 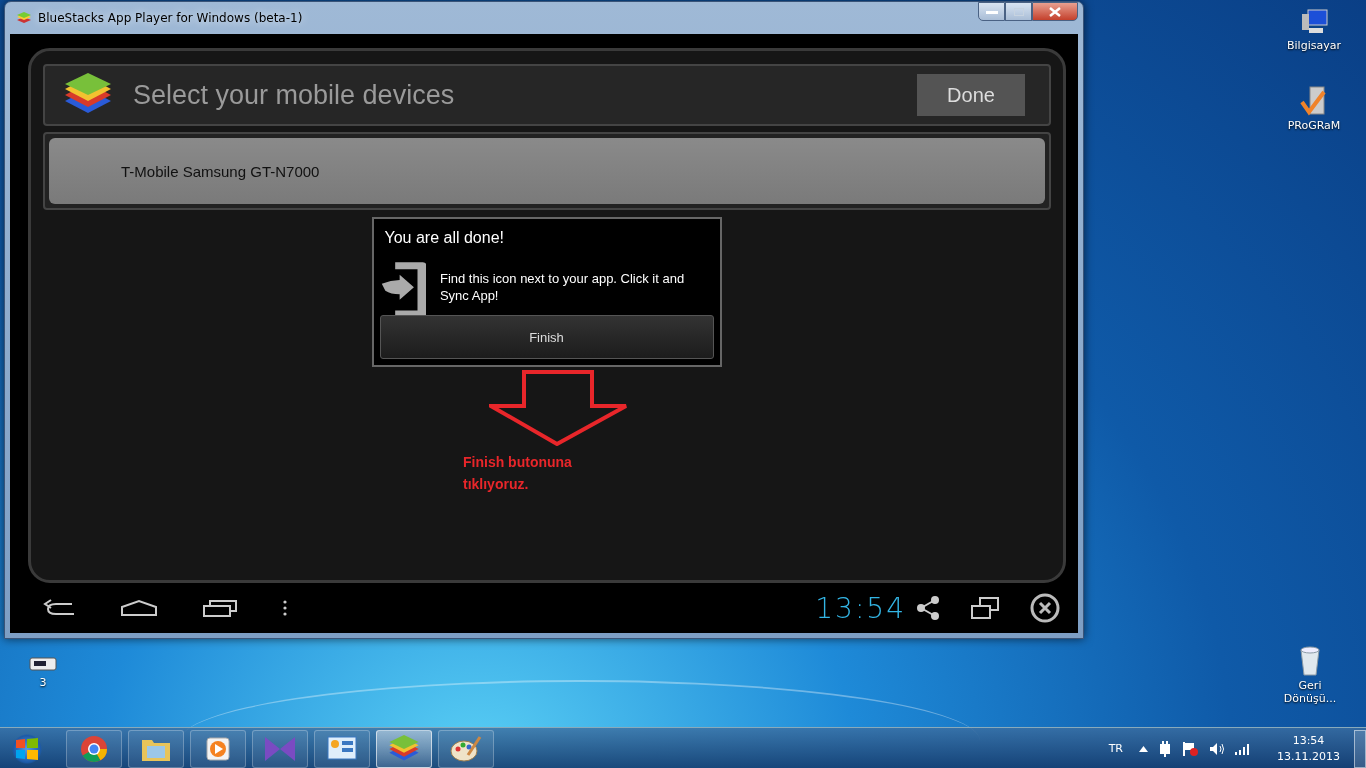 I want to click on windows-icon, so click(x=985, y=608).